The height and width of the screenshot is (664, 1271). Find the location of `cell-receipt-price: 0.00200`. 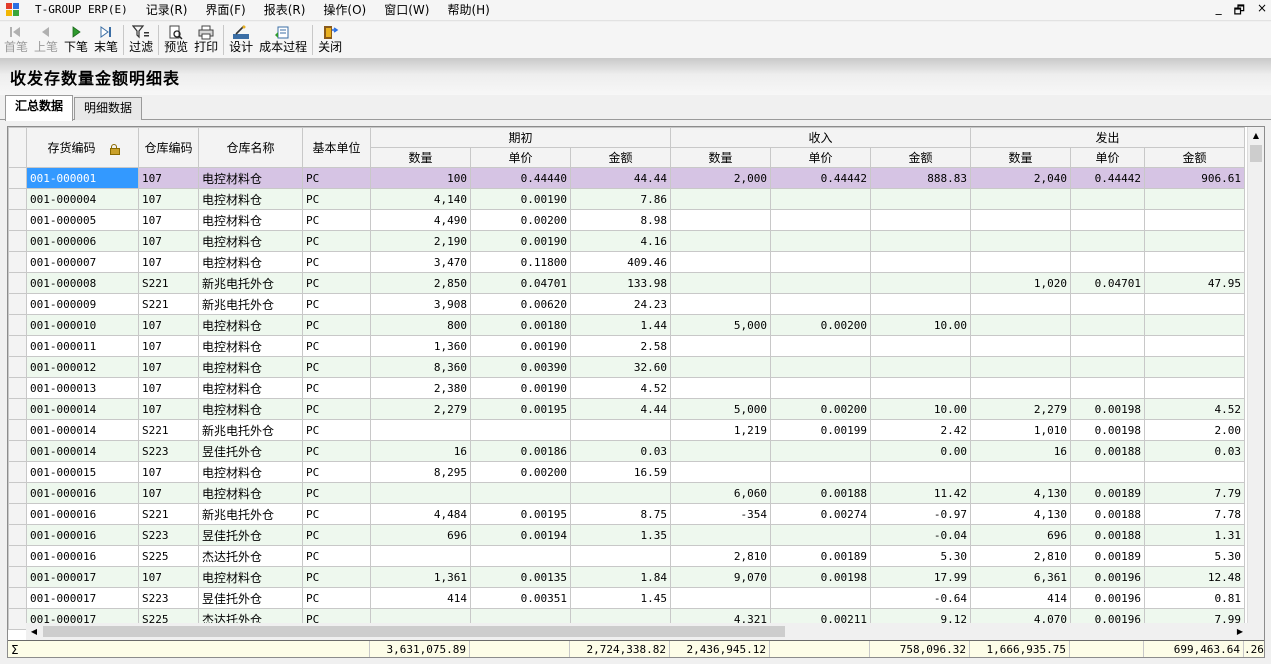

cell-receipt-price: 0.00200 is located at coordinates (820, 325).